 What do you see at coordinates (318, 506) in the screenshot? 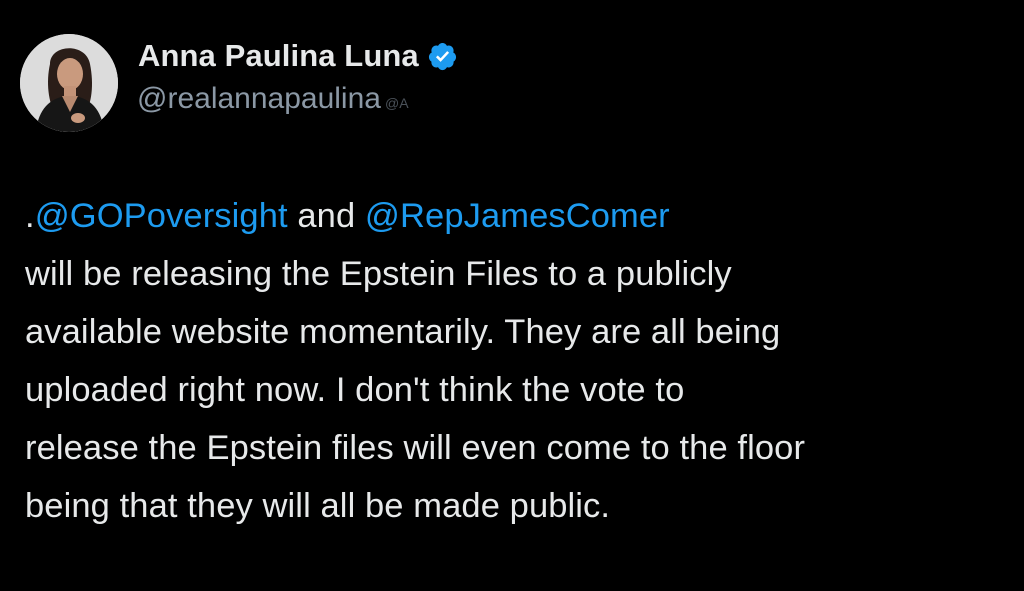
I see `tweet-line-6: being that they will all be made public.` at bounding box center [318, 506].